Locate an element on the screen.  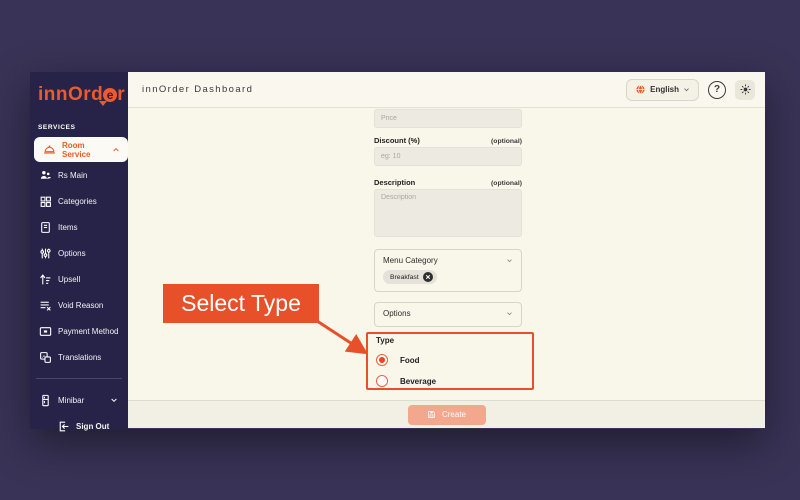
form-footer: Create is located at coordinates (446, 414).